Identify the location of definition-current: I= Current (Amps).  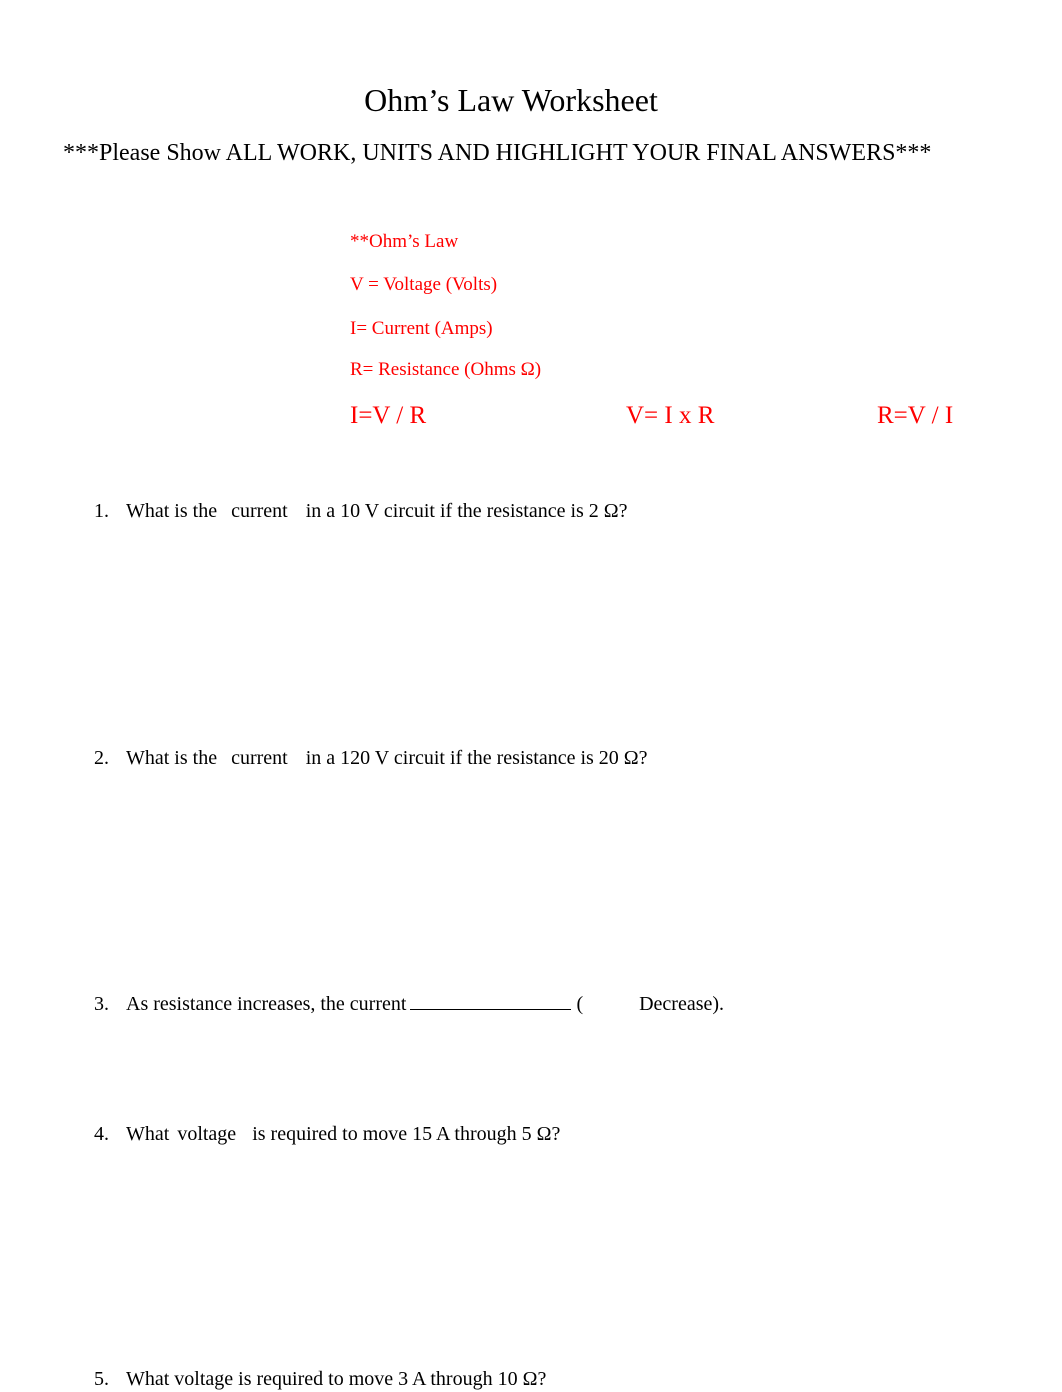
(421, 328).